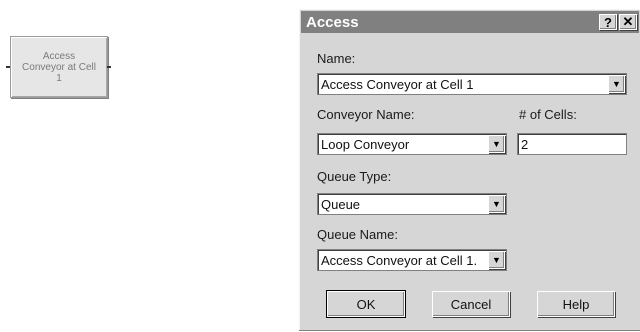 The width and height of the screenshot is (640, 332). Describe the element at coordinates (365, 144) in the screenshot. I see `conveyor-name-value: Loop Conveyor` at that location.